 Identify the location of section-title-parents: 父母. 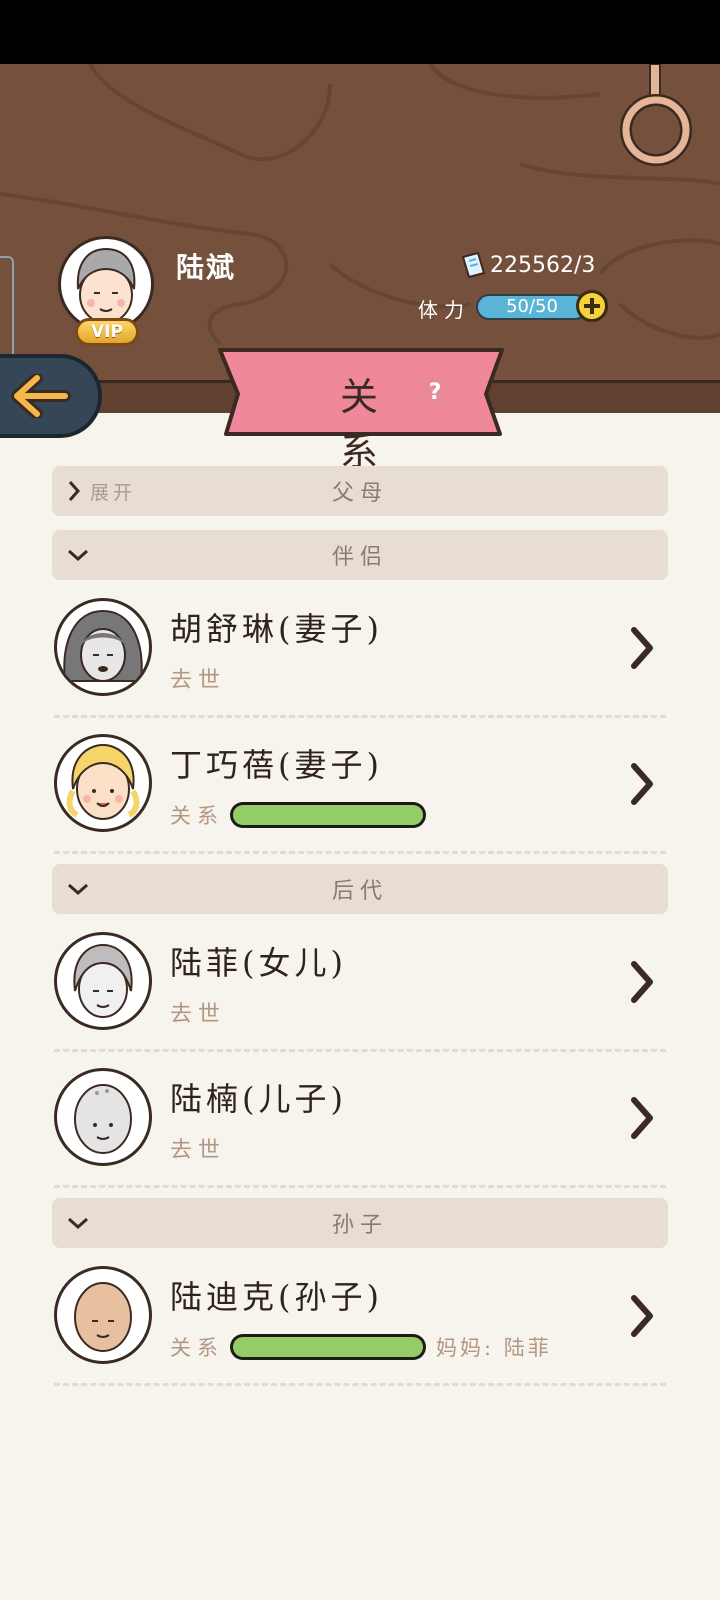
(359, 493).